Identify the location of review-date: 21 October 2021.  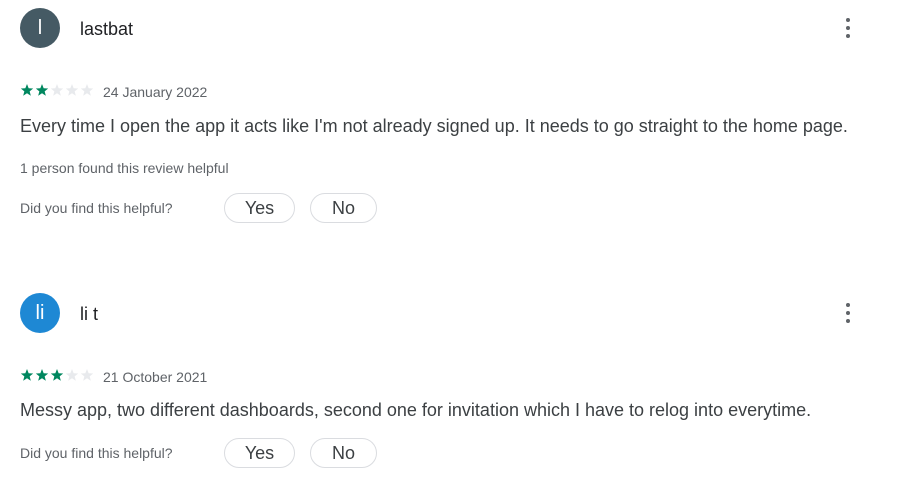
(155, 377).